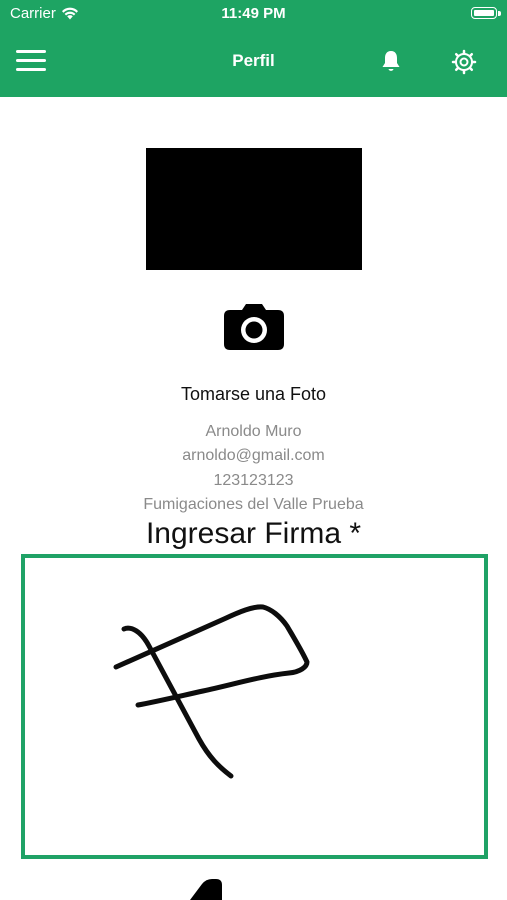 This screenshot has width=507, height=900. I want to click on status-bar: Carrier 11:49 PM, so click(253, 14).